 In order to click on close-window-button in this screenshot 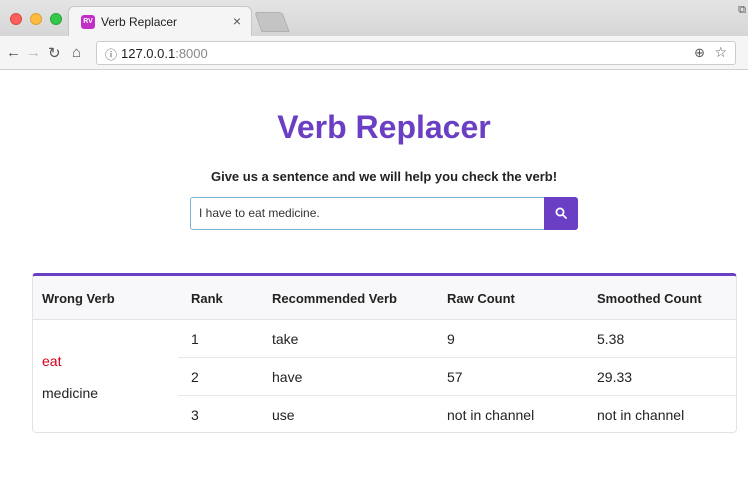, I will do `click(16, 19)`.